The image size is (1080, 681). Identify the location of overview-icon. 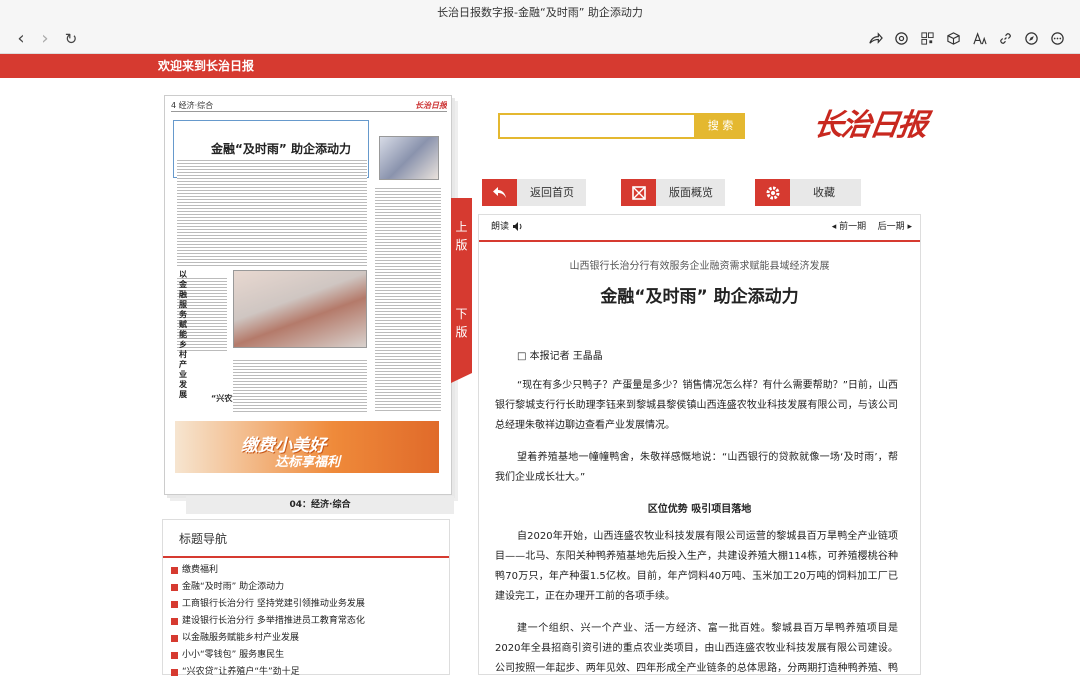
(638, 192).